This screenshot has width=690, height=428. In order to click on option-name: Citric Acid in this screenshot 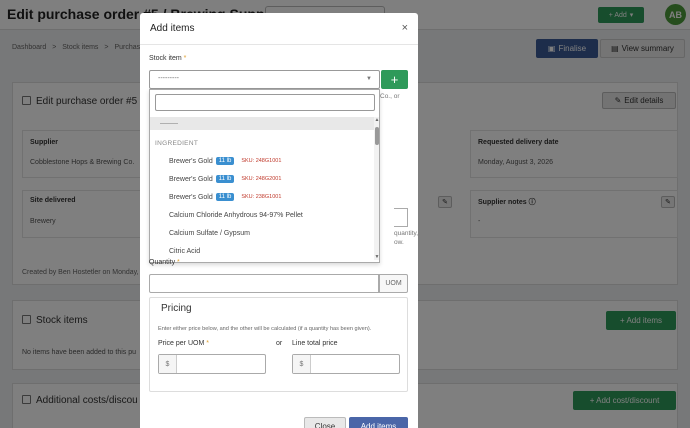, I will do `click(185, 251)`.